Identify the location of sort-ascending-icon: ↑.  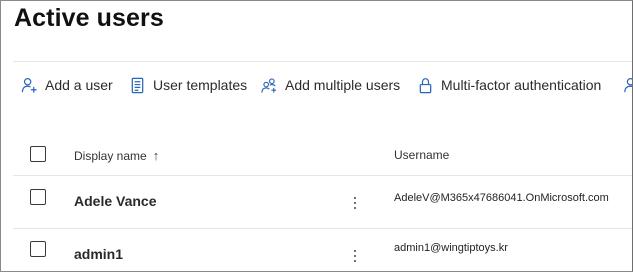
(156, 155).